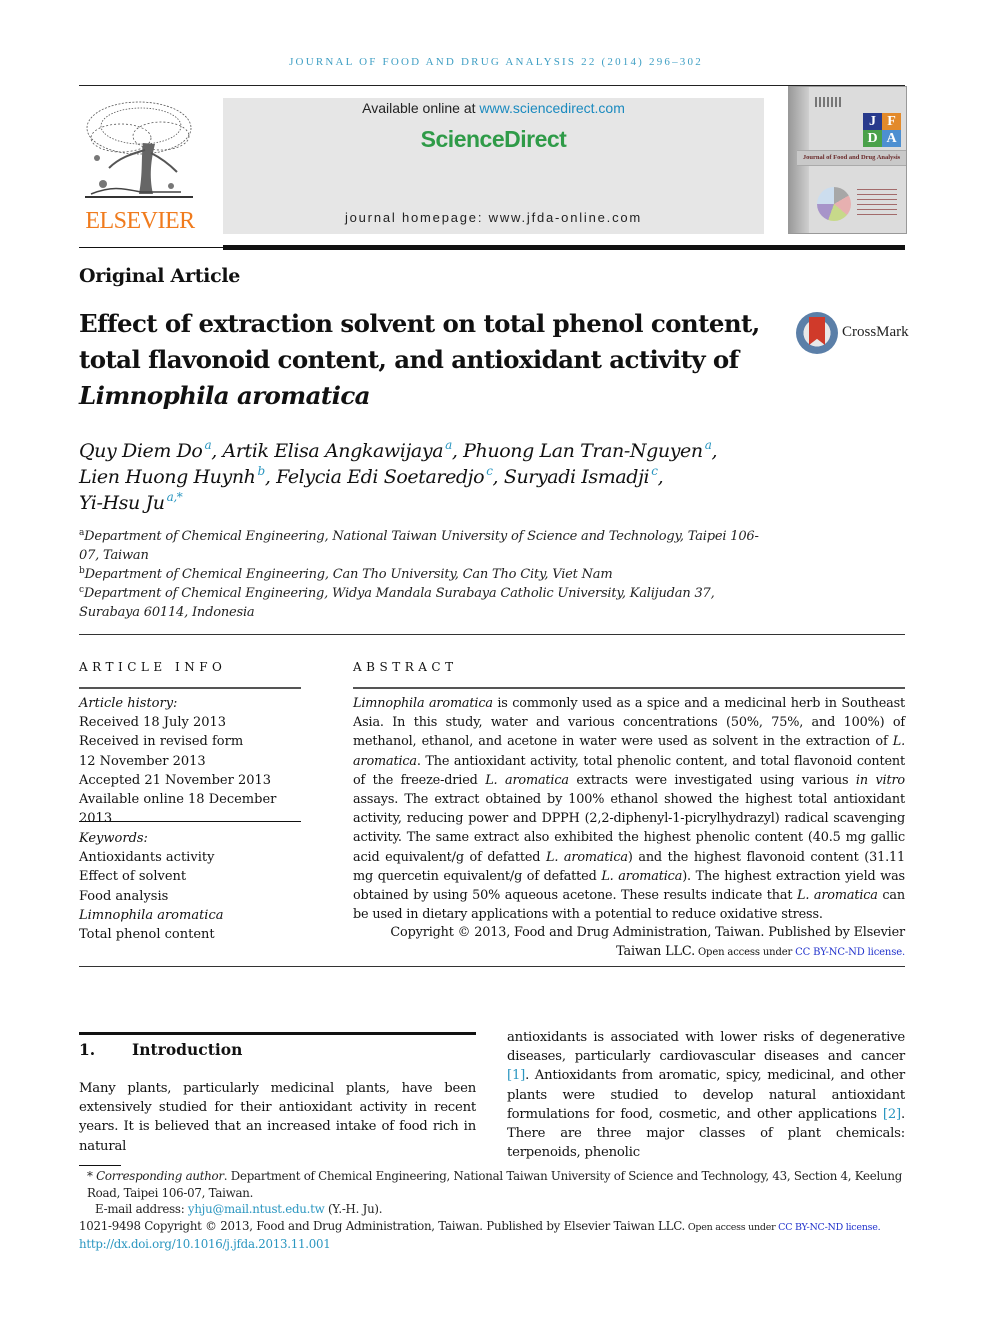 Image resolution: width=992 pixels, height=1323 pixels. What do you see at coordinates (190, 688) in the screenshot?
I see `article-info-rule` at bounding box center [190, 688].